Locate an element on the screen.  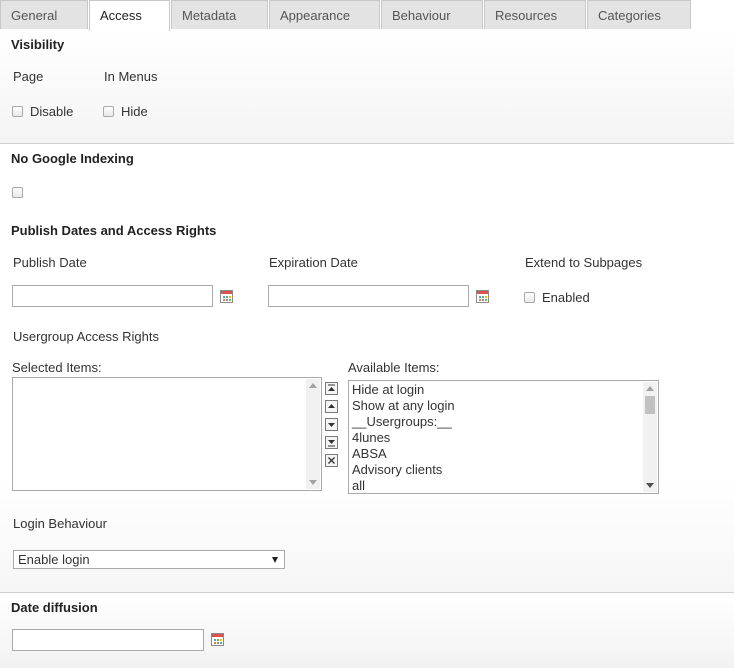
login-behaviour-select: Enable login is located at coordinates (149, 559).